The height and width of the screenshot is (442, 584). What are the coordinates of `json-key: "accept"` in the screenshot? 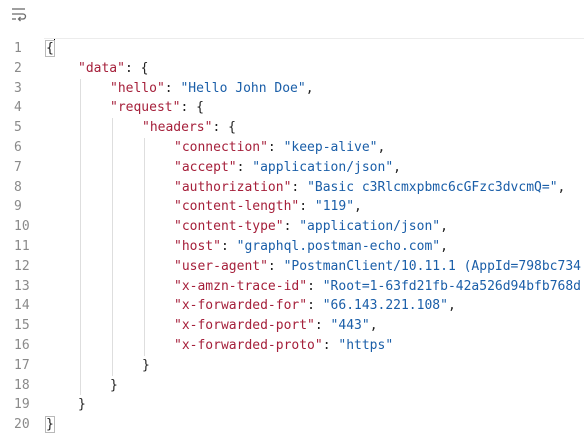 It's located at (205, 167).